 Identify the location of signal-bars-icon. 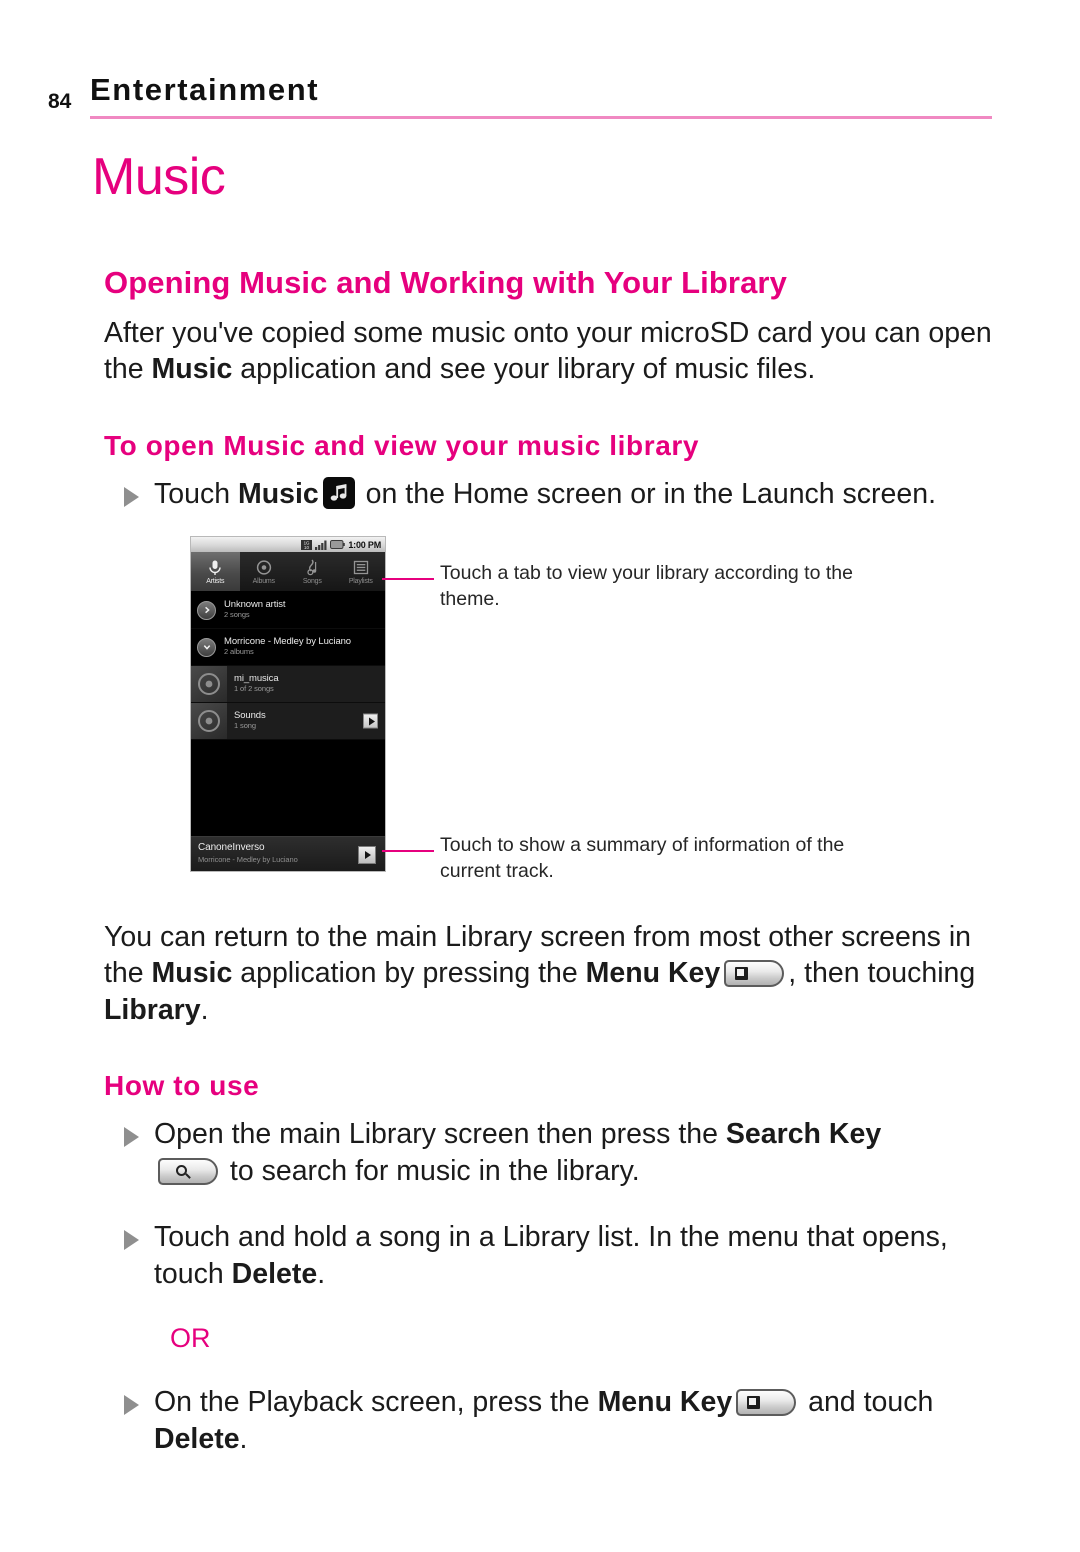
(321, 545).